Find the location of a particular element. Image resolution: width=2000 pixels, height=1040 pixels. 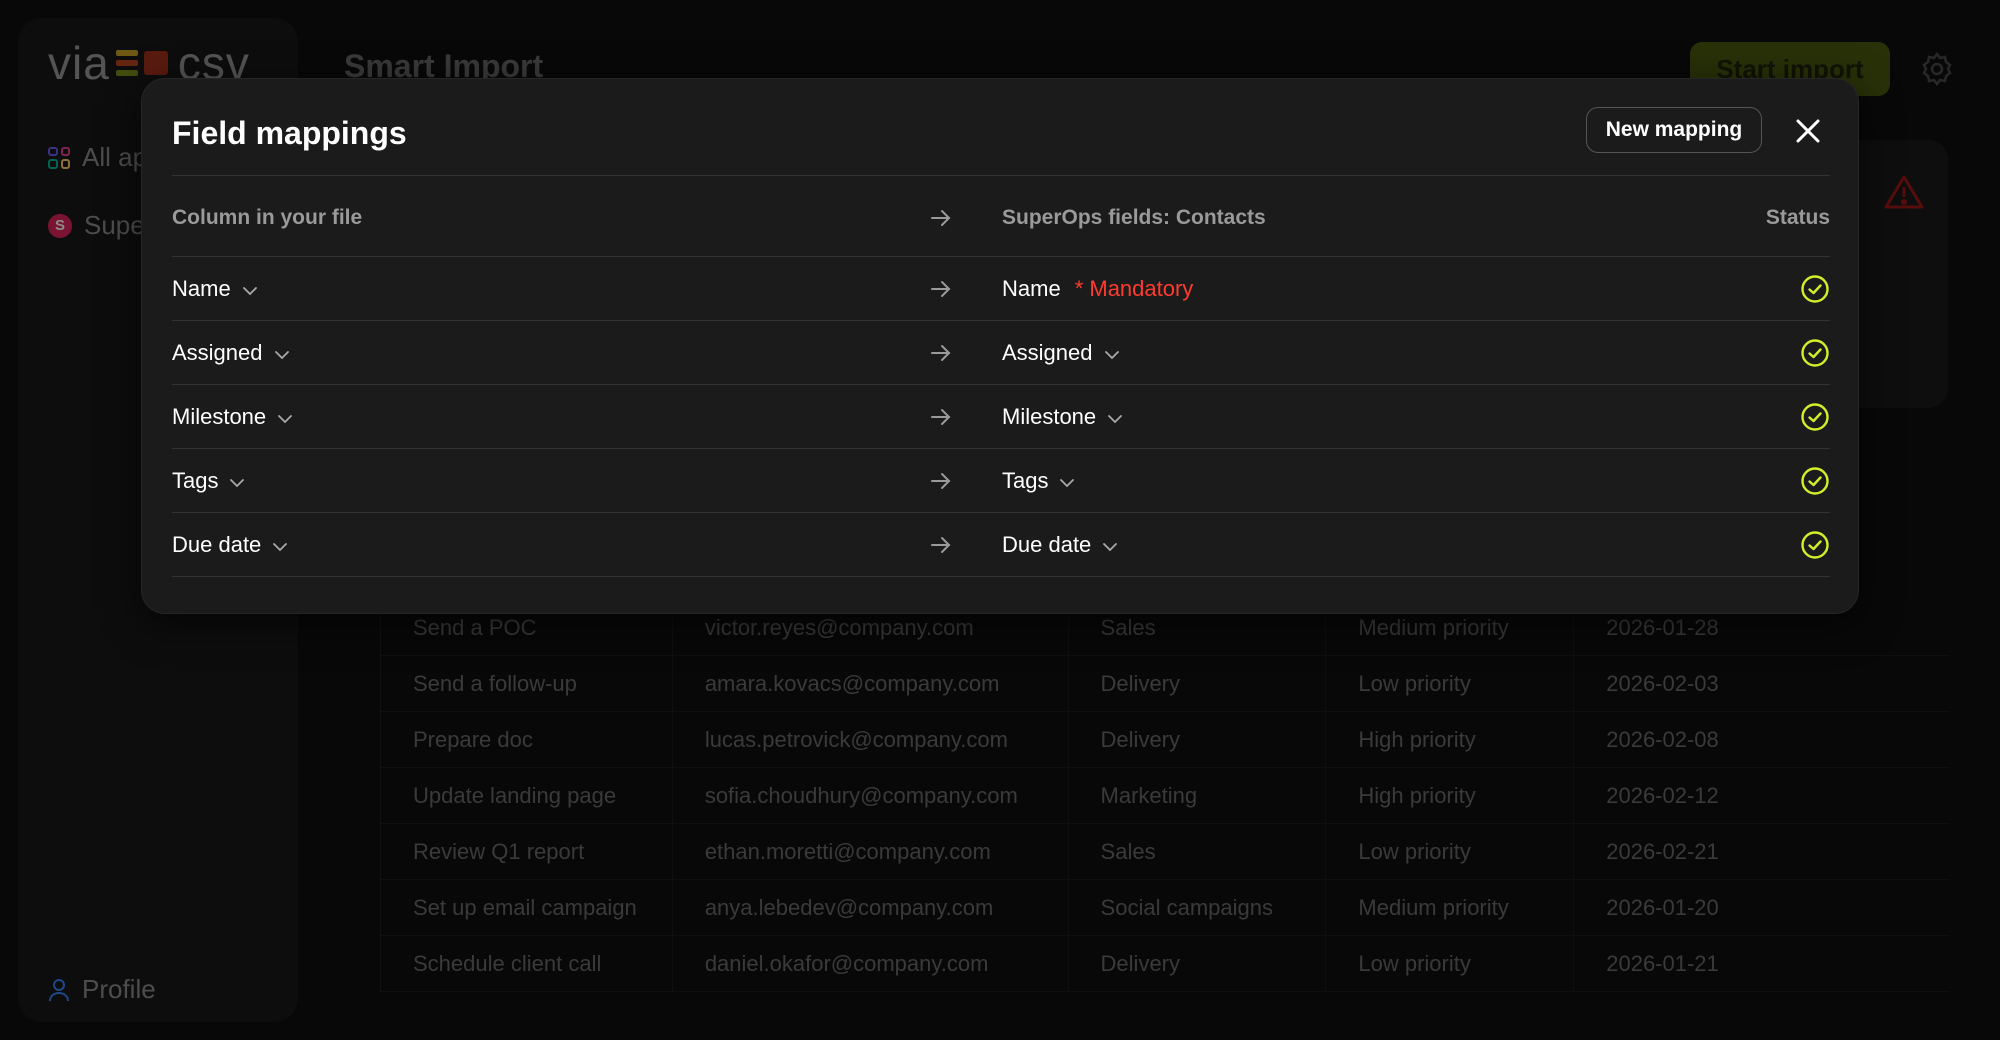

close-button is located at coordinates (1808, 131).